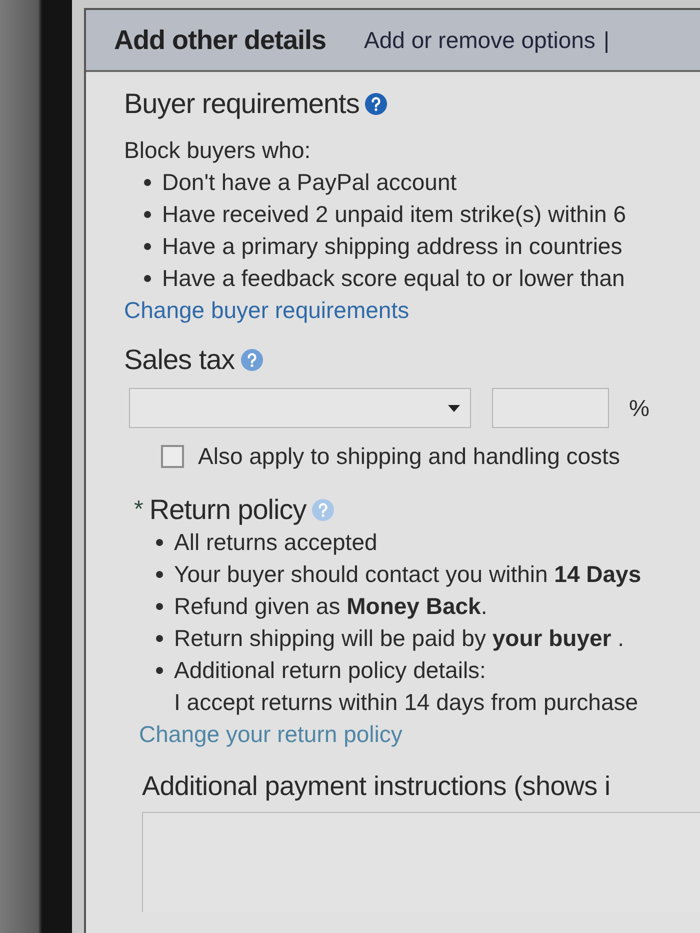 This screenshot has height=933, width=700. What do you see at coordinates (276, 542) in the screenshot?
I see `policy-text: All returns accepted` at bounding box center [276, 542].